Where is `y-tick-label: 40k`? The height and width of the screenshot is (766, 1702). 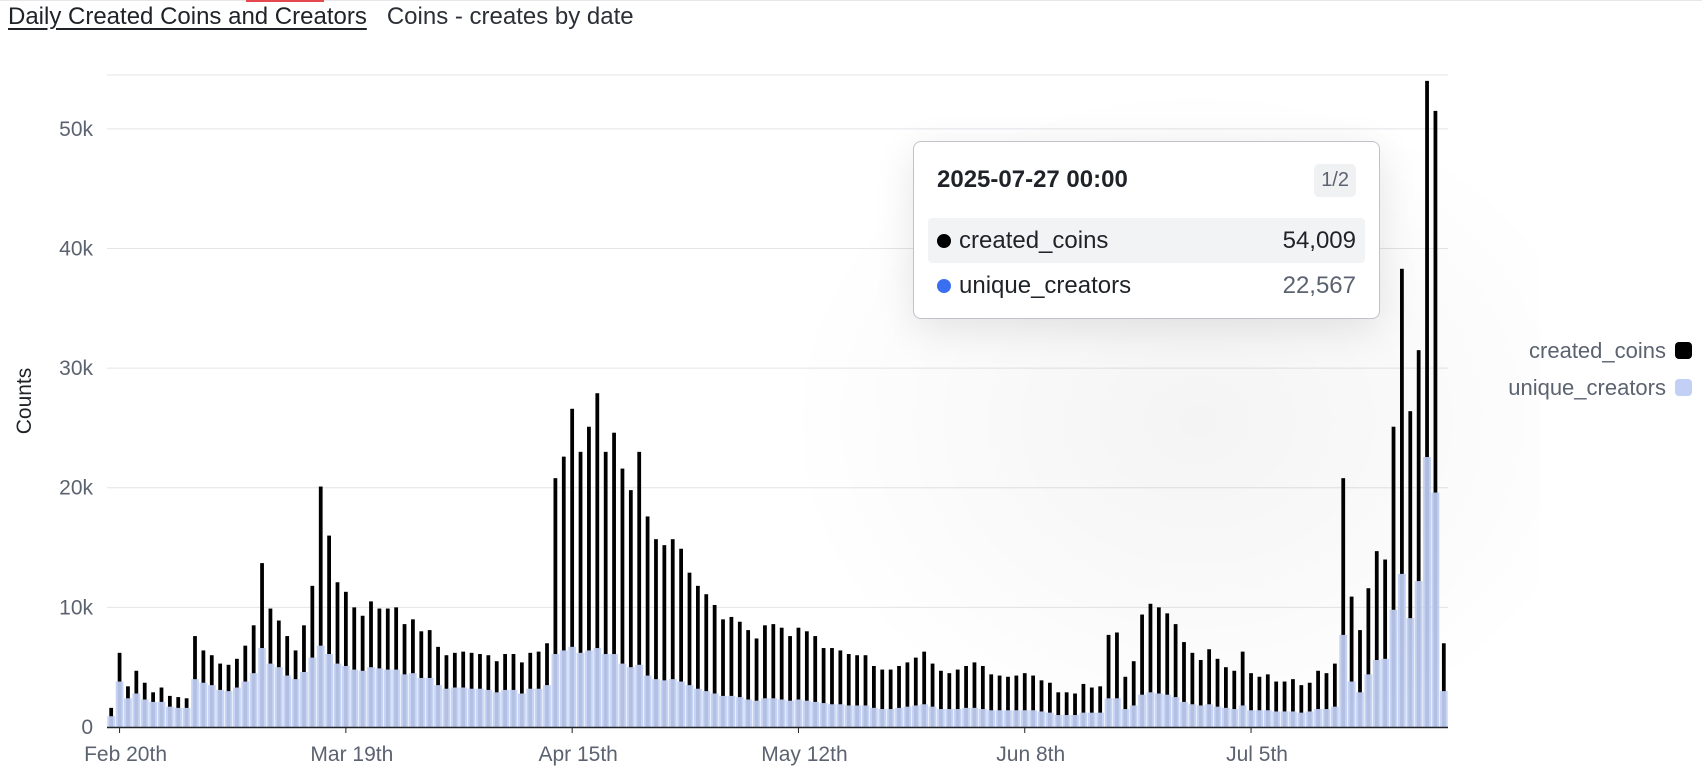 y-tick-label: 40k is located at coordinates (76, 248).